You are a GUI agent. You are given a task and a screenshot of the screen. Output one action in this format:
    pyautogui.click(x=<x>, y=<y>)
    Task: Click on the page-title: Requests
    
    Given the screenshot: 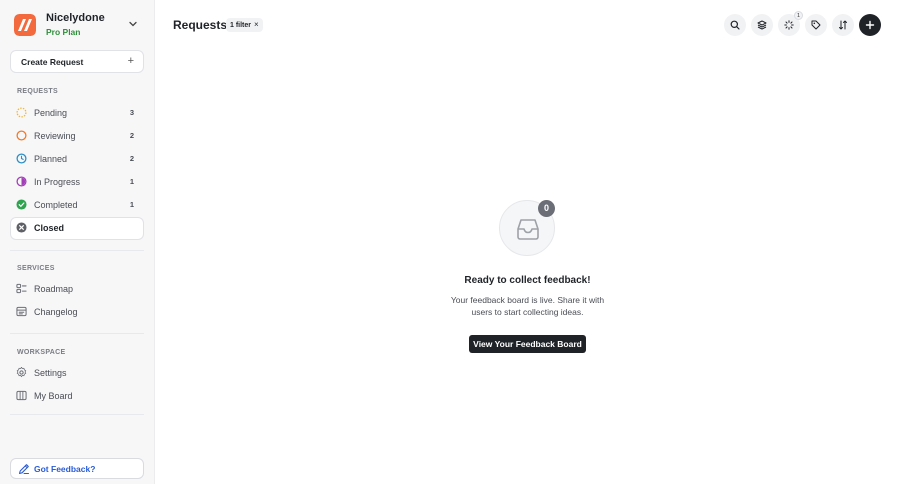 What is the action you would take?
    pyautogui.click(x=200, y=25)
    